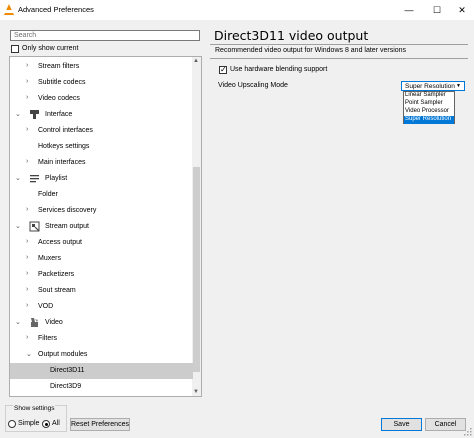 This screenshot has height=438, width=474. I want to click on tree-item-label: Folder, so click(48, 194).